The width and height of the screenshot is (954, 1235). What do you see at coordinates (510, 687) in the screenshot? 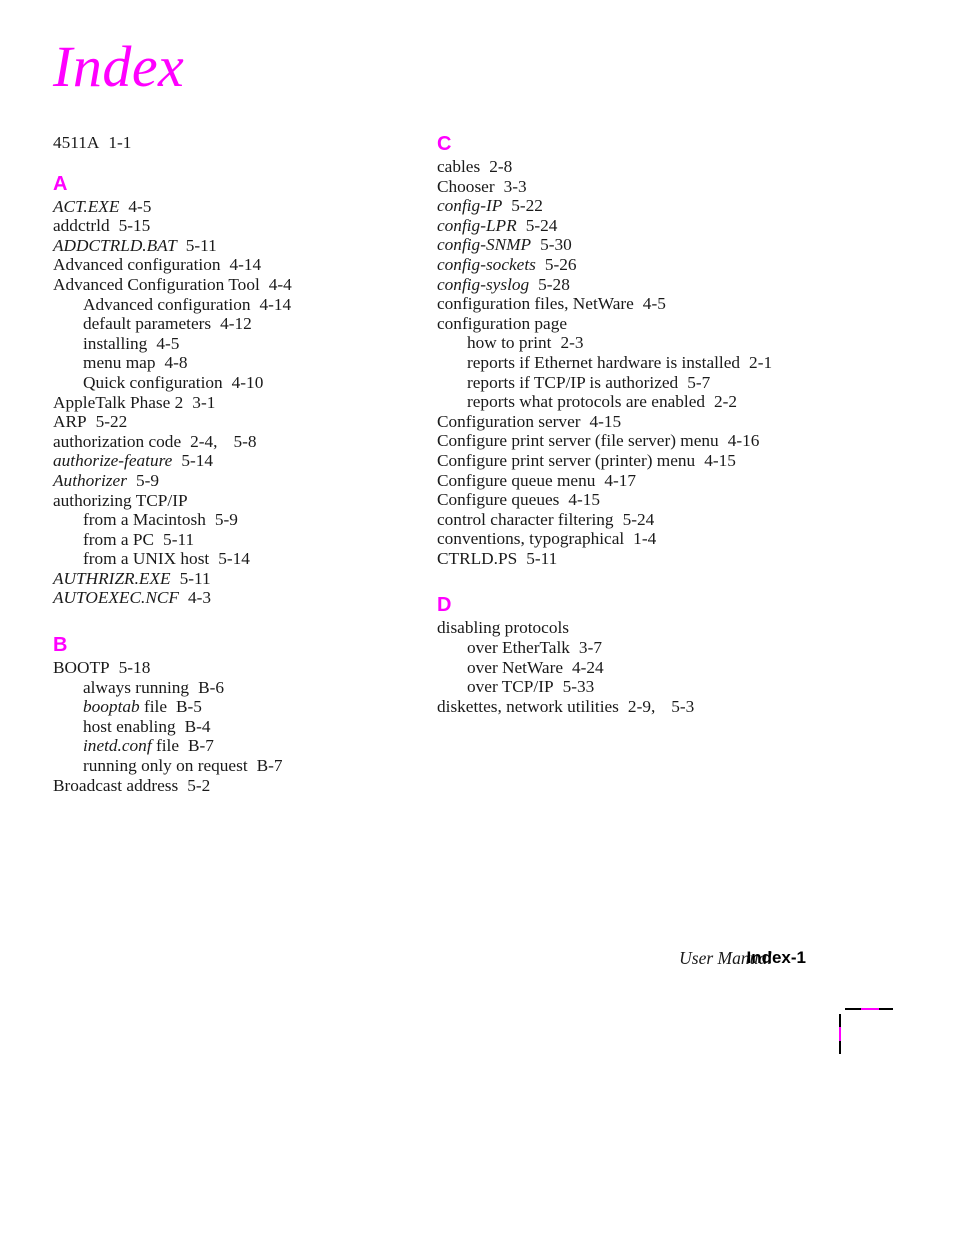
I see `index-entry-term: over TCP/IP` at bounding box center [510, 687].